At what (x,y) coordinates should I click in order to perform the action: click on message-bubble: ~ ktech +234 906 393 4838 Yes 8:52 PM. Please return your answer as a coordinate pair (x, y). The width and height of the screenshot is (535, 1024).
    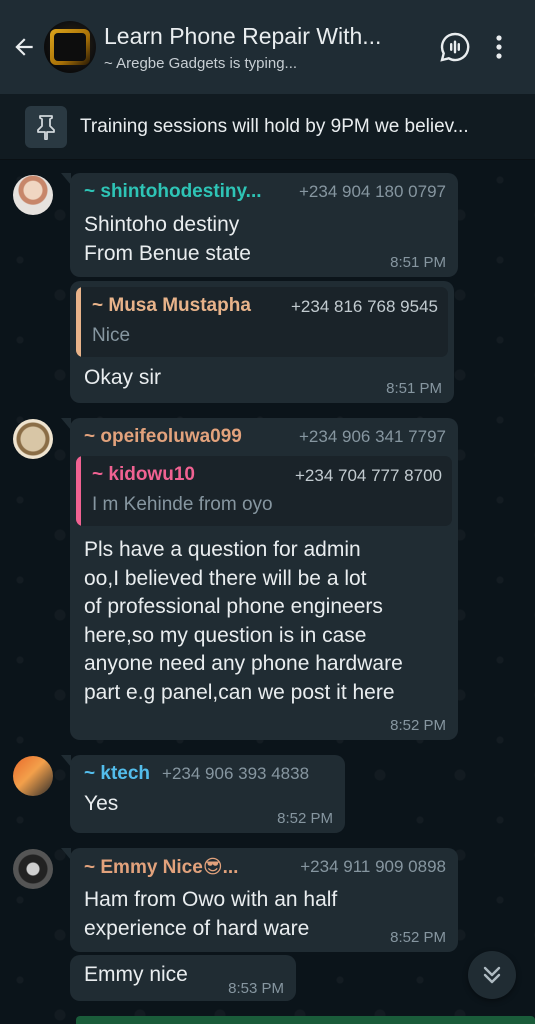
    Looking at the image, I should click on (203, 794).